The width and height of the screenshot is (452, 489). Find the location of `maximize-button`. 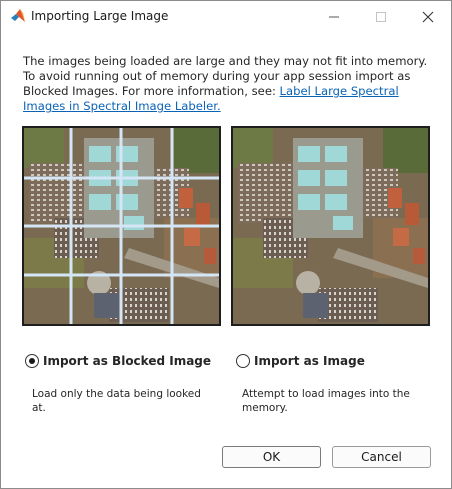

maximize-button is located at coordinates (381, 16).